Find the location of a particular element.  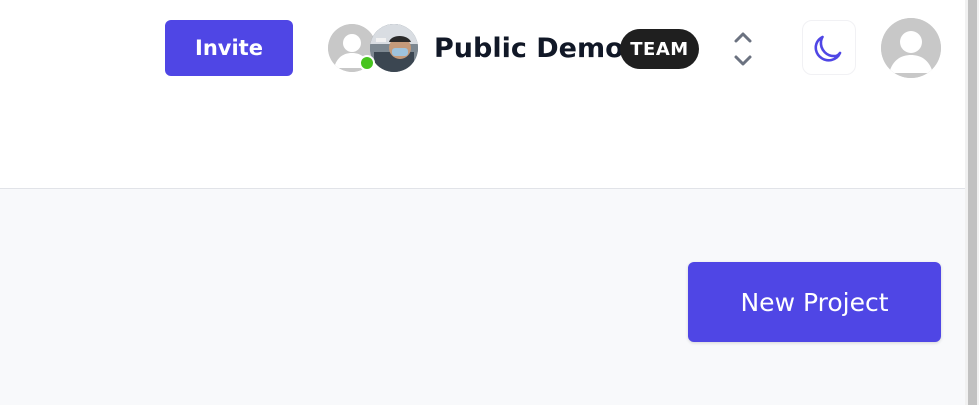

team-badge: TEAM is located at coordinates (659, 49).